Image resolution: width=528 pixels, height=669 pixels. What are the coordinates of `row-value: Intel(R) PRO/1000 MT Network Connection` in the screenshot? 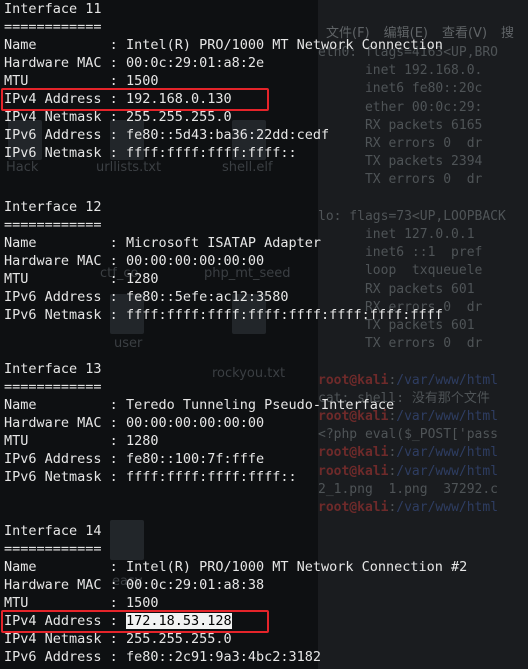 It's located at (284, 45).